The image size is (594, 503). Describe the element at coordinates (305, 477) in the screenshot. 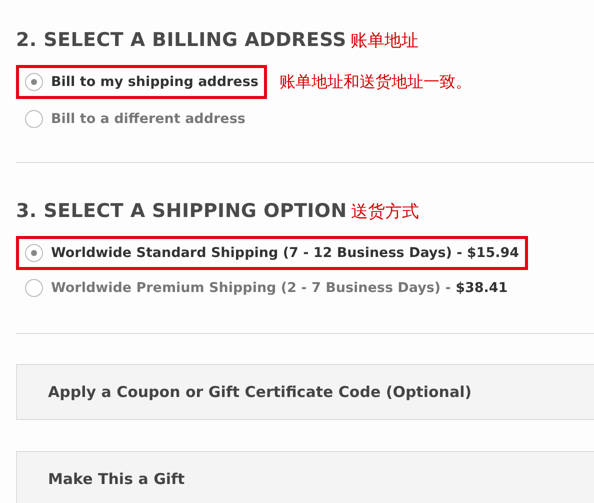

I see `collapsible-panel: Make This a Gift` at that location.